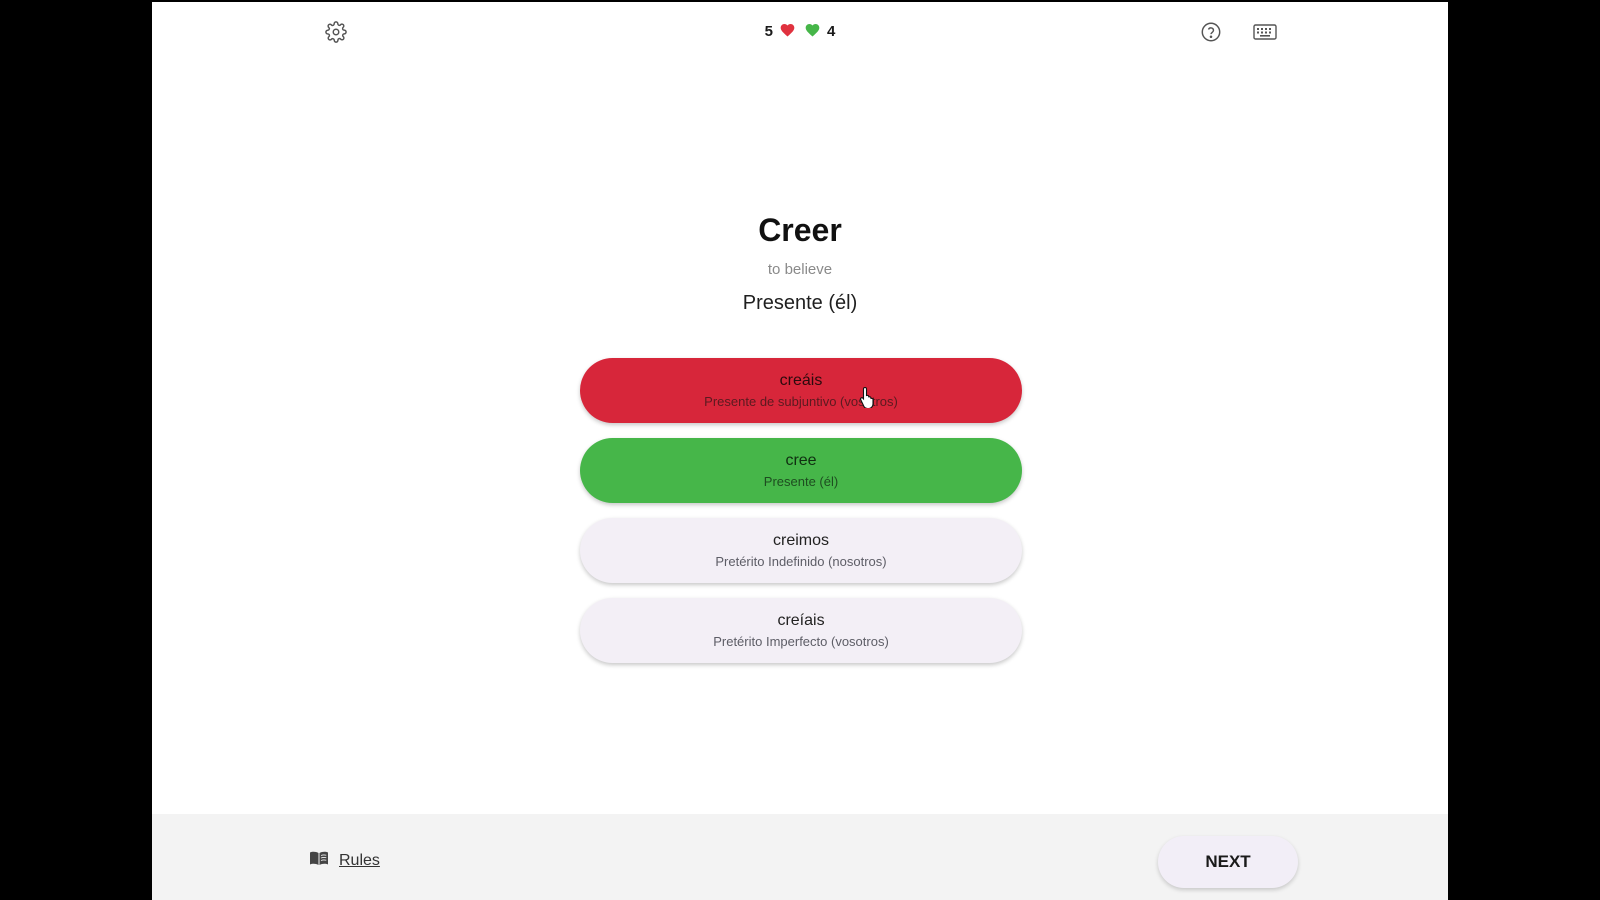 Image resolution: width=1600 pixels, height=900 pixels. What do you see at coordinates (801, 481) in the screenshot?
I see `option-description: Presente (él)` at bounding box center [801, 481].